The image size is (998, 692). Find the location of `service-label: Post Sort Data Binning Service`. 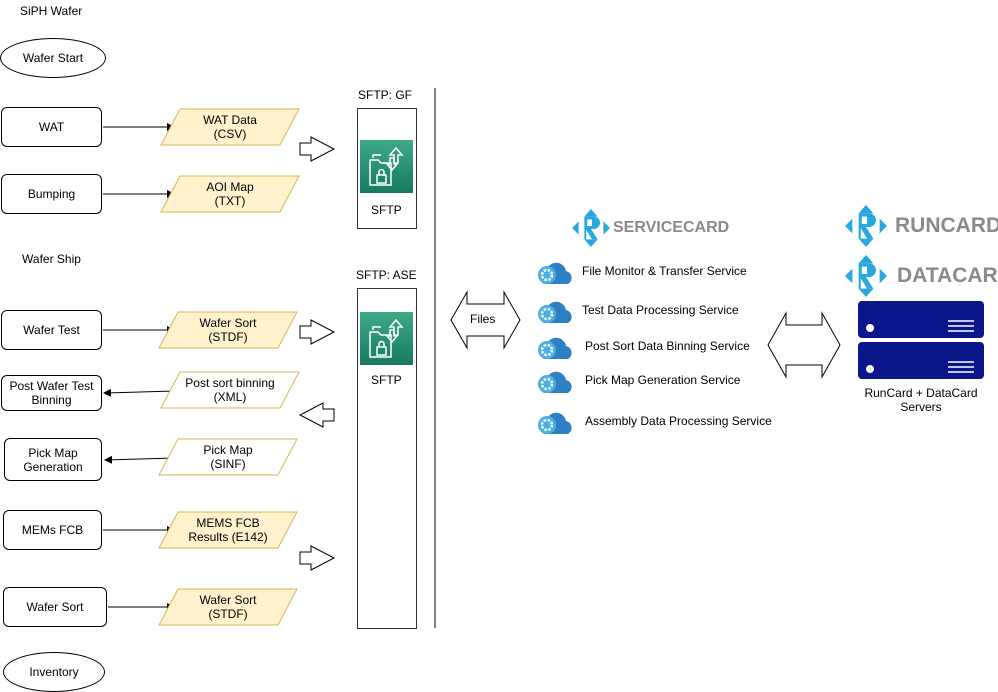

service-label: Post Sort Data Binning Service is located at coordinates (667, 346).